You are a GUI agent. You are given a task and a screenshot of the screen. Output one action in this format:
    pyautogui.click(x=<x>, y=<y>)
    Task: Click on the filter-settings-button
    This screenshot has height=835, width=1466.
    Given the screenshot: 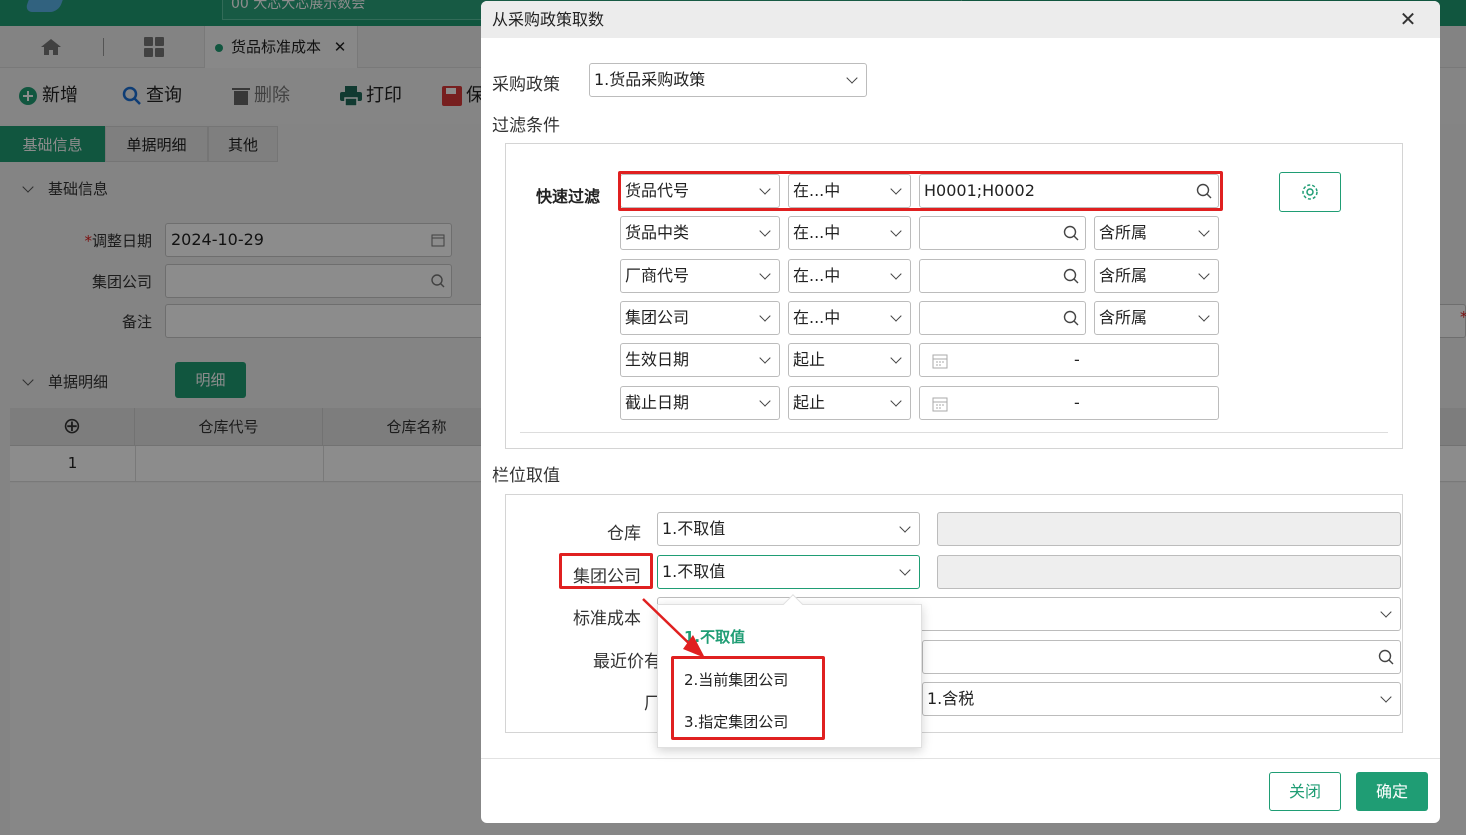 What is the action you would take?
    pyautogui.click(x=1310, y=192)
    